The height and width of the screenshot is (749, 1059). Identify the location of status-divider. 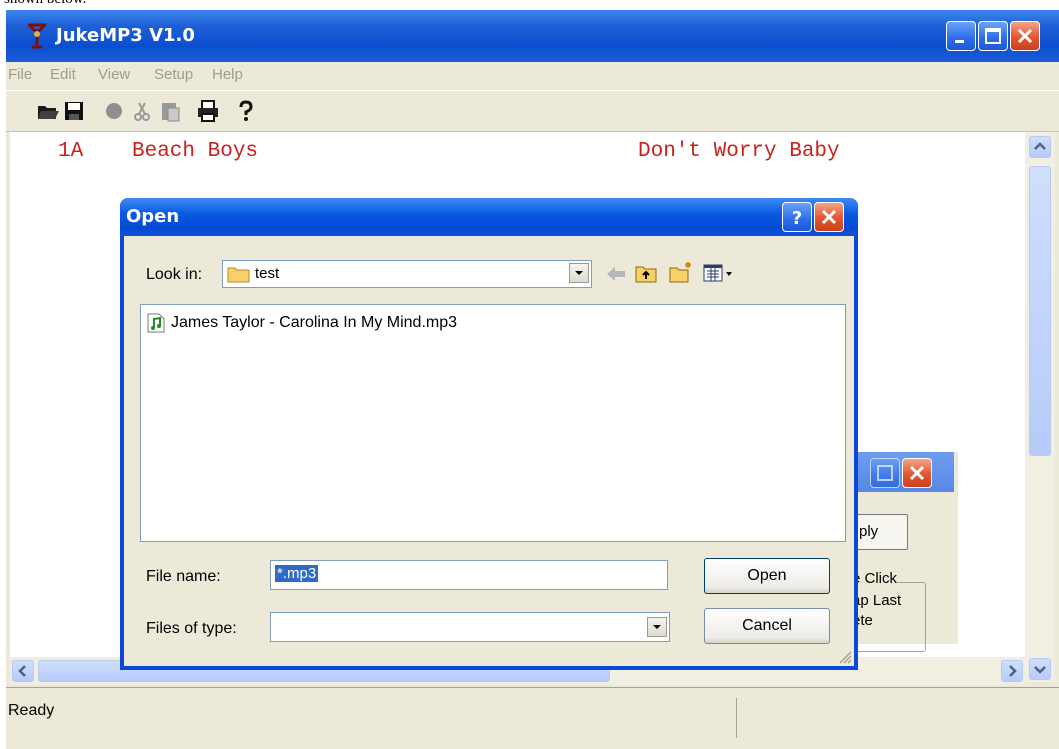
(736, 718).